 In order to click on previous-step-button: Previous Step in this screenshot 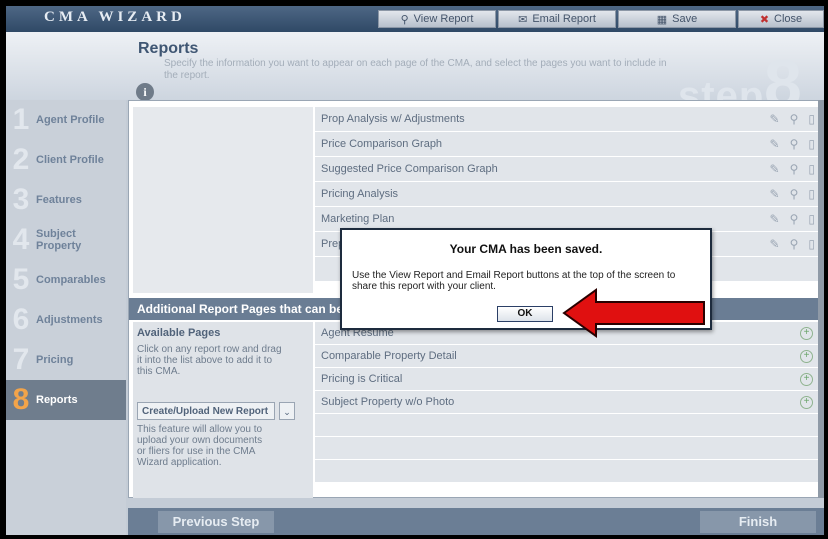, I will do `click(216, 522)`.